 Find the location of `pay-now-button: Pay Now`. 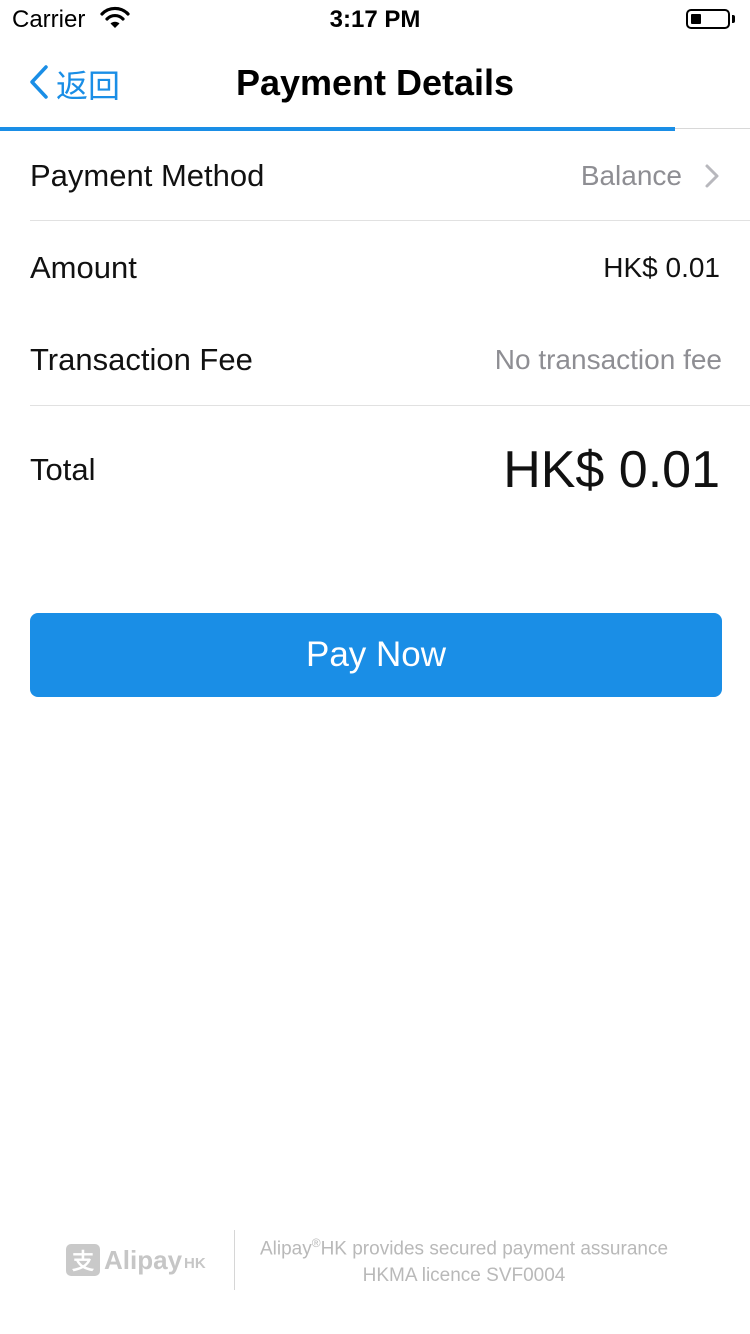

pay-now-button: Pay Now is located at coordinates (376, 655).